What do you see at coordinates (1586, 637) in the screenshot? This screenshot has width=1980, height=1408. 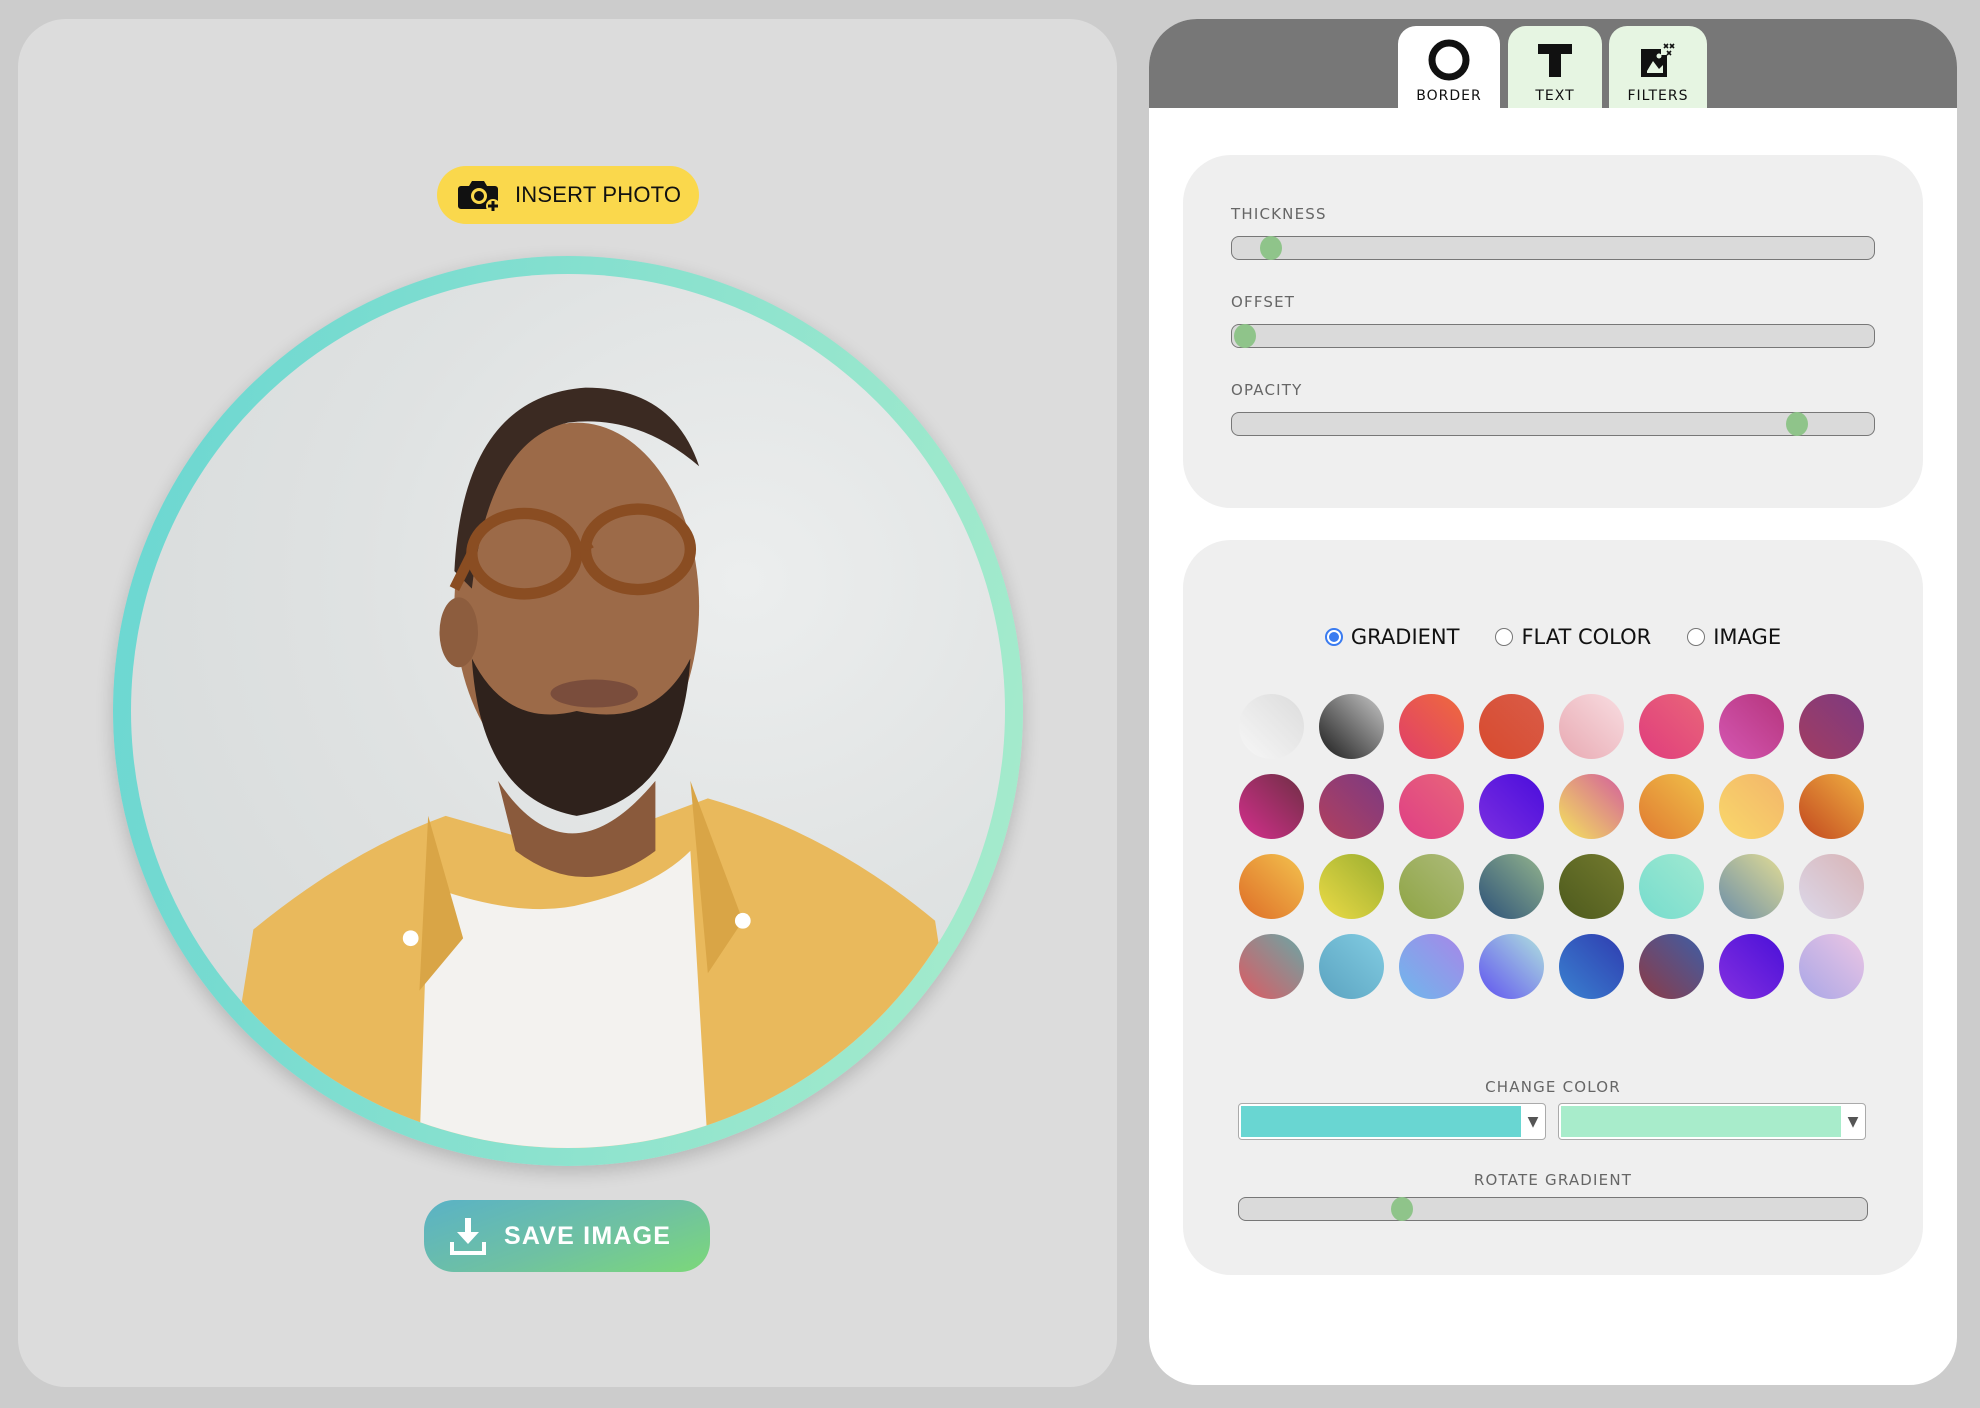 I see `radio-flat-color-label: FLAT COLOR` at bounding box center [1586, 637].